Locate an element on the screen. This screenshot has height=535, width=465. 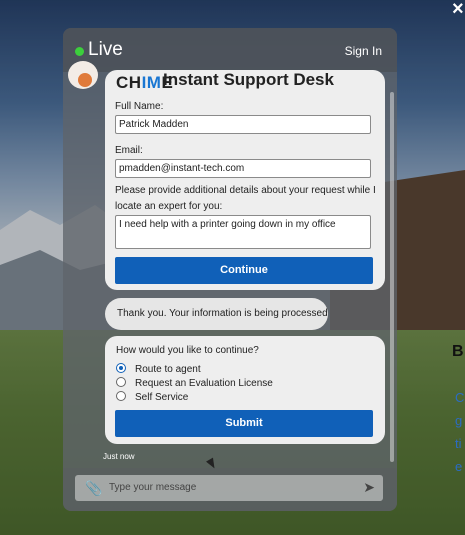
option-label: Route to agent is located at coordinates (168, 369).